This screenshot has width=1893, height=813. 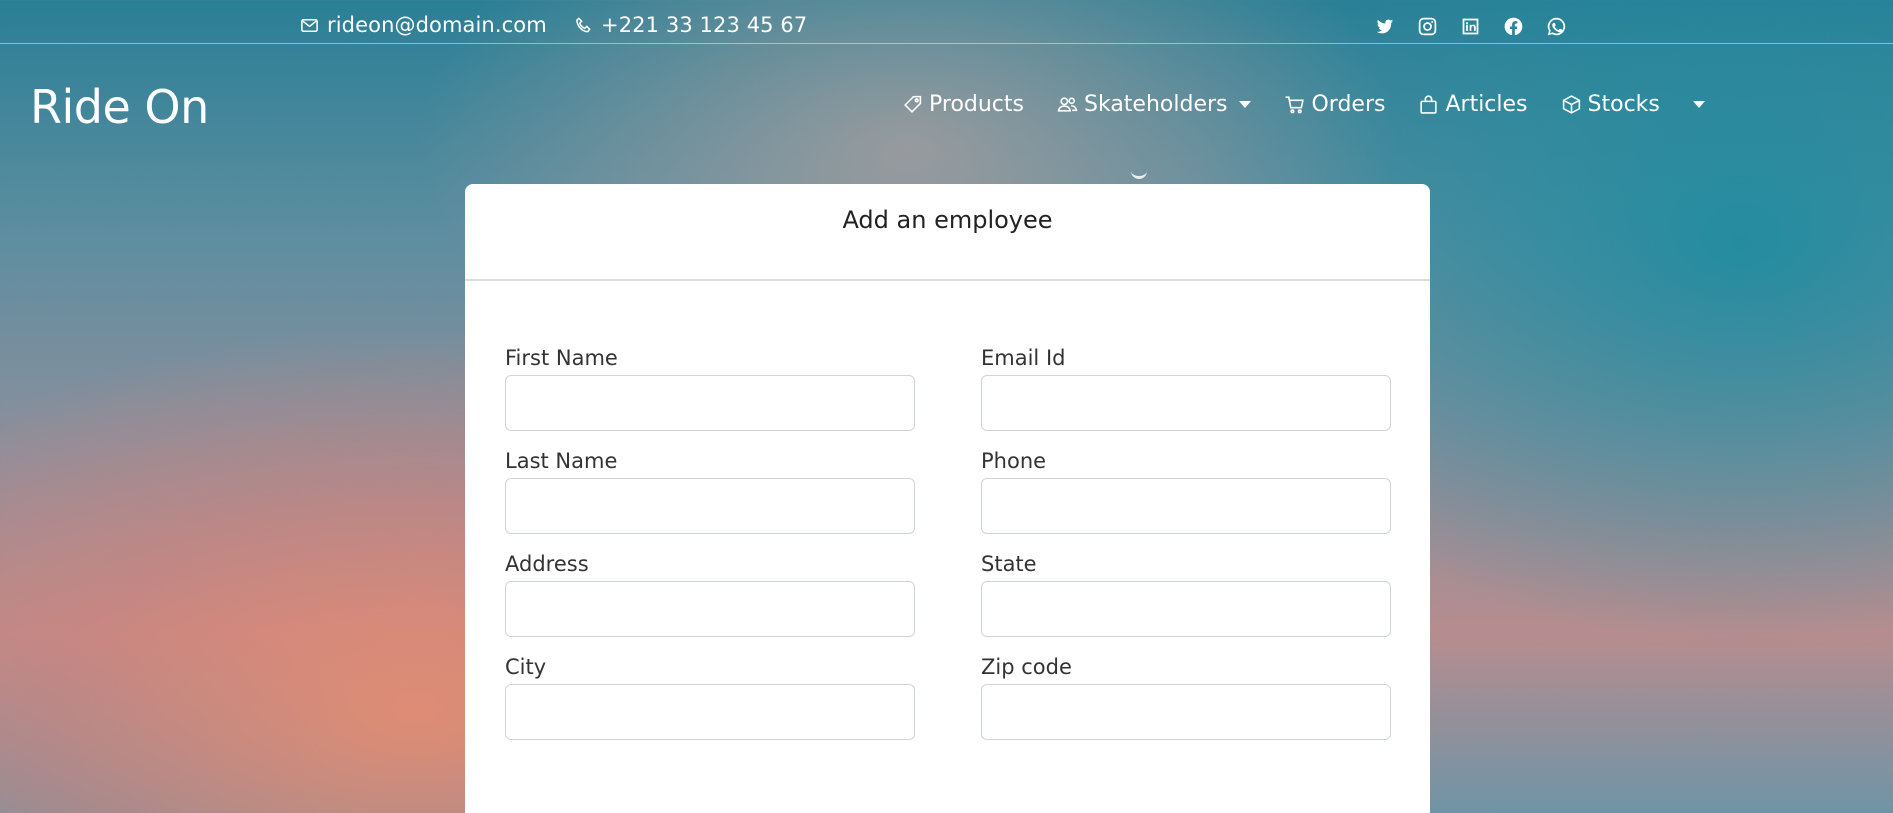 What do you see at coordinates (1427, 26) in the screenshot?
I see `instagram-icon` at bounding box center [1427, 26].